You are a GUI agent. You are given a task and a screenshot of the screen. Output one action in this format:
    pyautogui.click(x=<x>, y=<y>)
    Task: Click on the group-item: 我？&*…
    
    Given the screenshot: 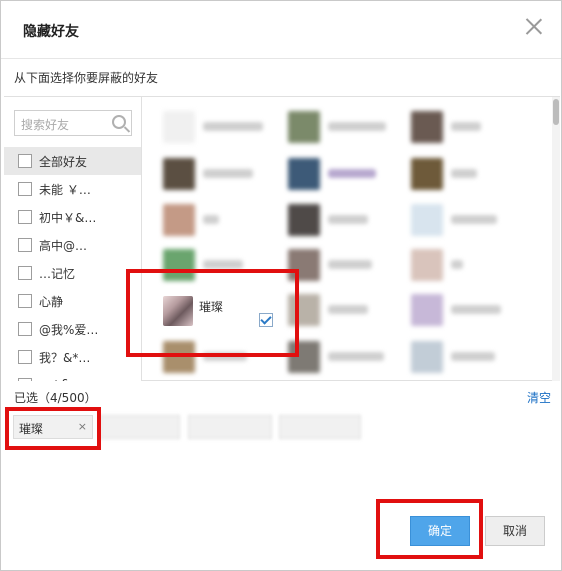 What is the action you would take?
    pyautogui.click(x=72, y=357)
    